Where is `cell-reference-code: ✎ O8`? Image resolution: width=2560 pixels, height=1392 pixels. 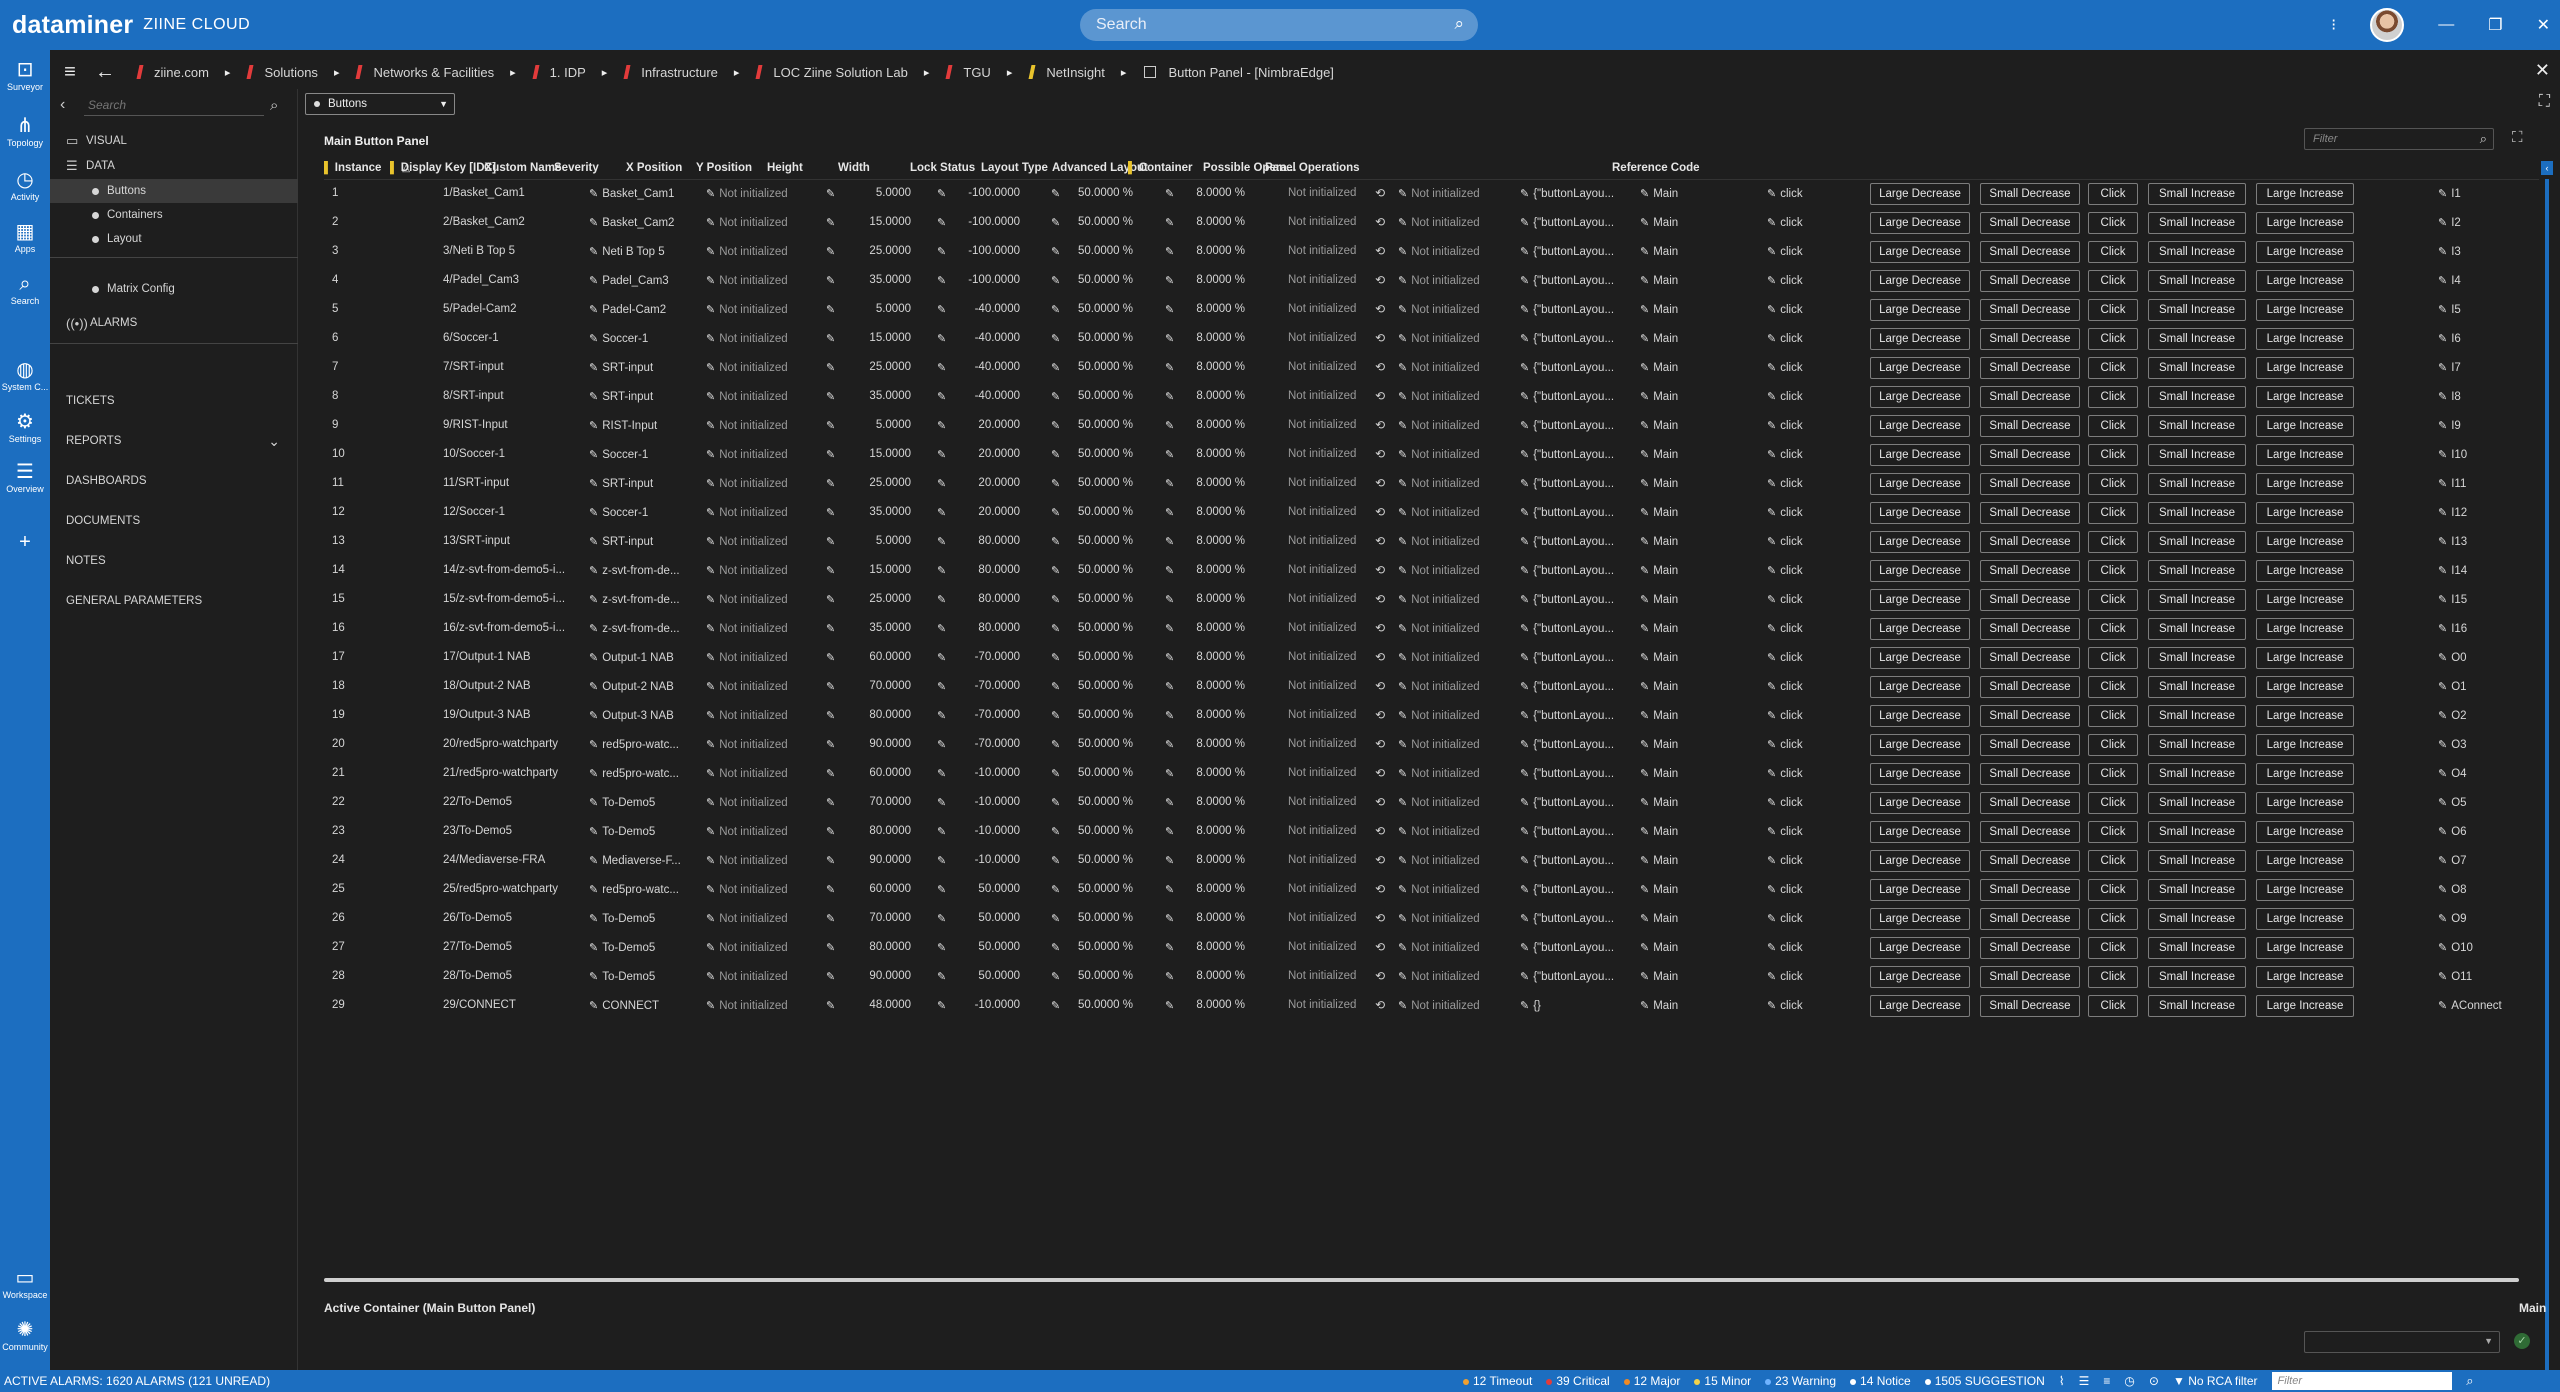
cell-reference-code: ✎ O8 is located at coordinates (2452, 889).